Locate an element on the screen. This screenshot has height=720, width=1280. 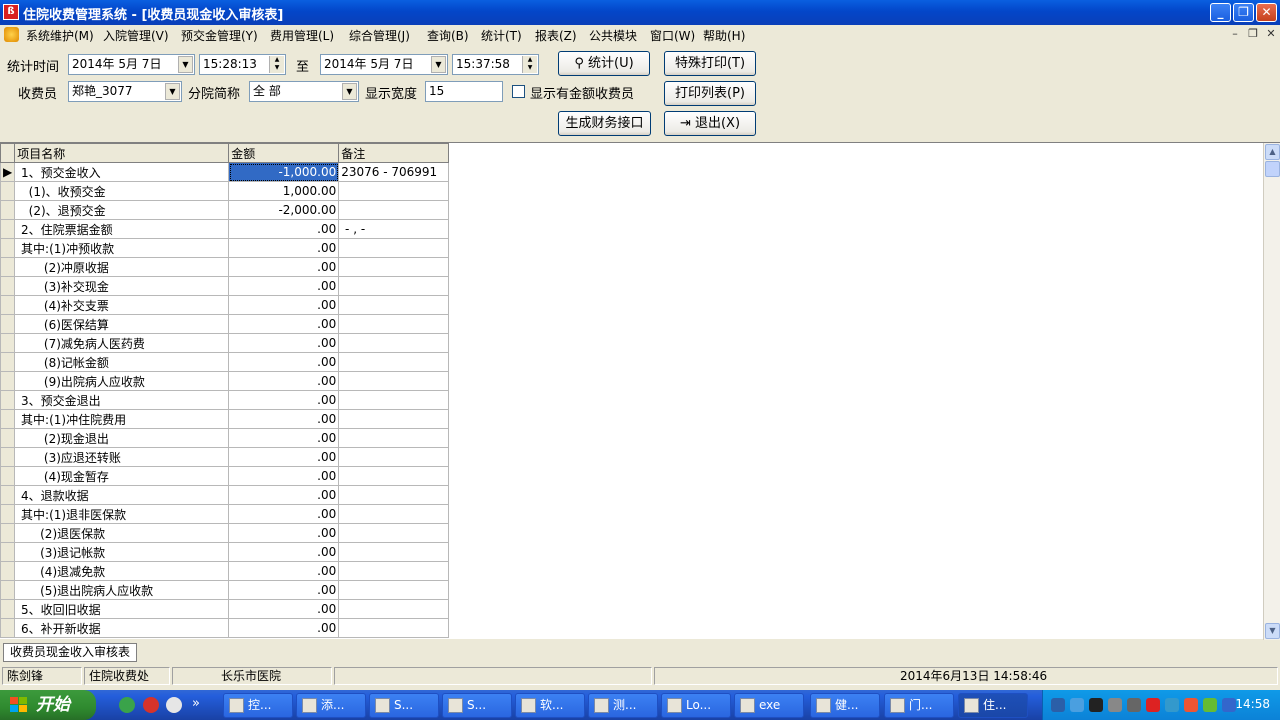
table-row: (6)医保结算 .00 is located at coordinates (225, 324).